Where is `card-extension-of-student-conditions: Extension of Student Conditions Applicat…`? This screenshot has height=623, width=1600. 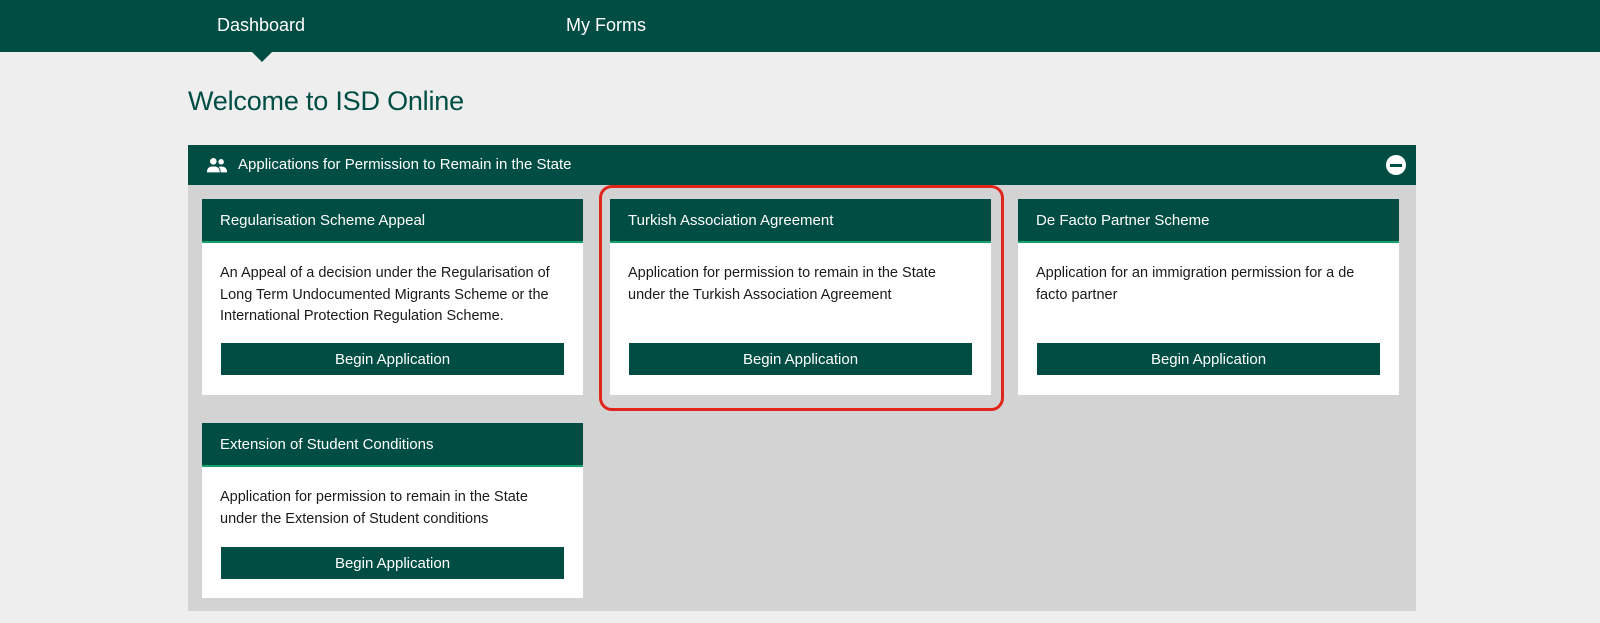 card-extension-of-student-conditions: Extension of Student Conditions Applicat… is located at coordinates (392, 510).